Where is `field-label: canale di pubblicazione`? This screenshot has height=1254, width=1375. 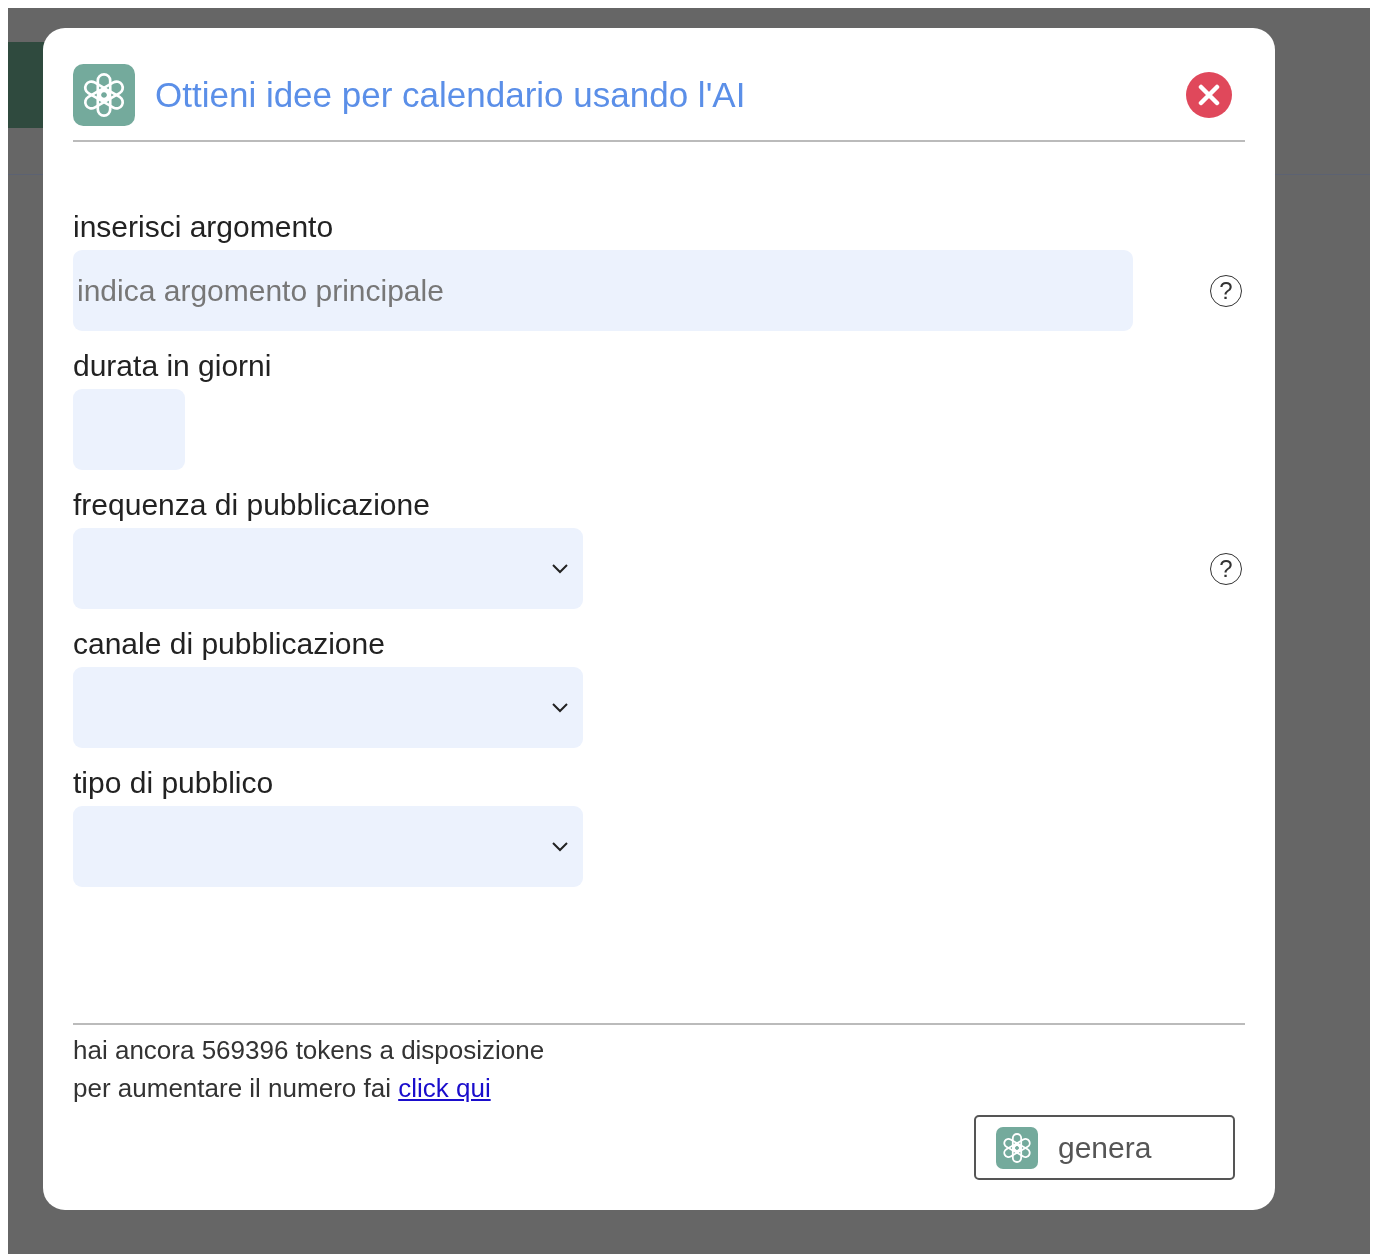 field-label: canale di pubblicazione is located at coordinates (229, 644).